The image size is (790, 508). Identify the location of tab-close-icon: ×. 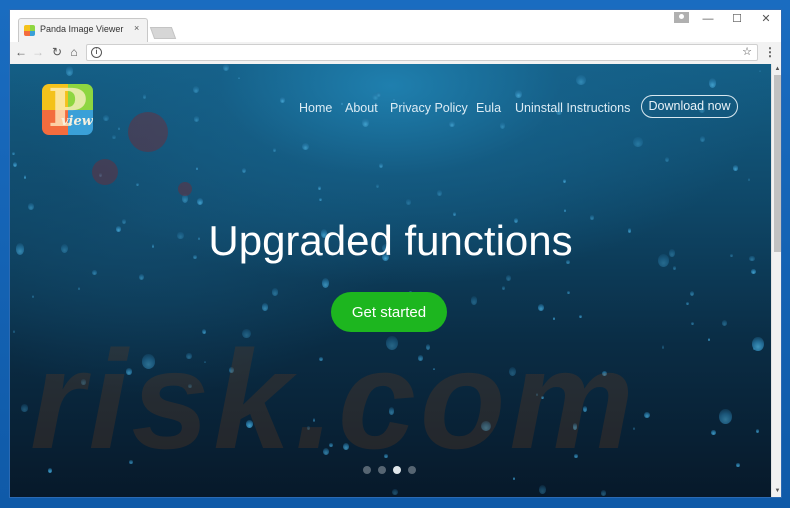
(136, 28).